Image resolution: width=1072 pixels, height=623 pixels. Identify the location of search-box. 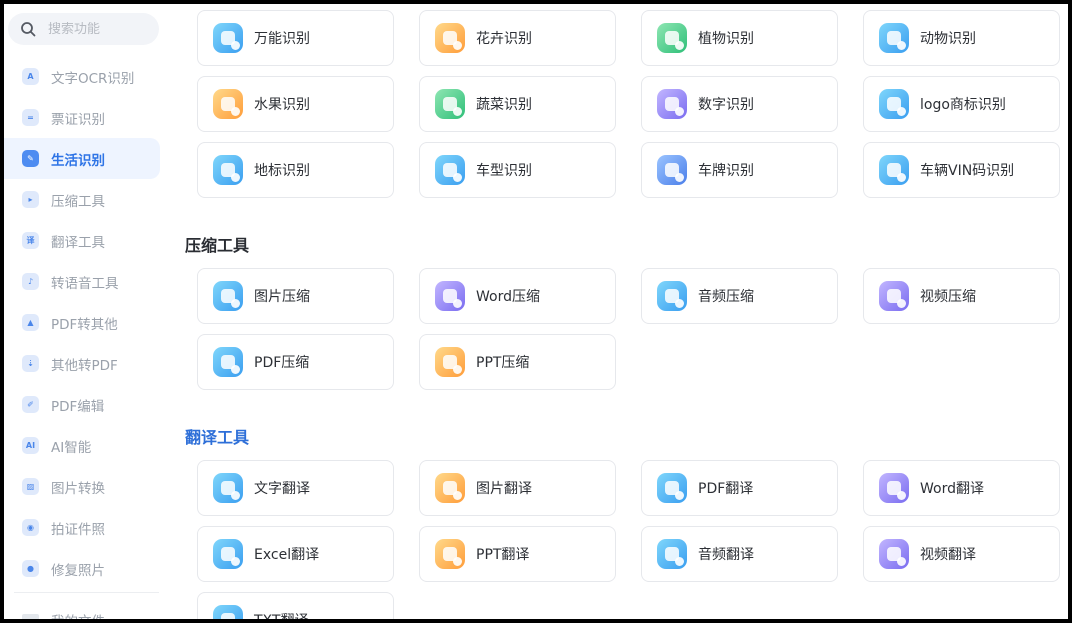
(83, 29).